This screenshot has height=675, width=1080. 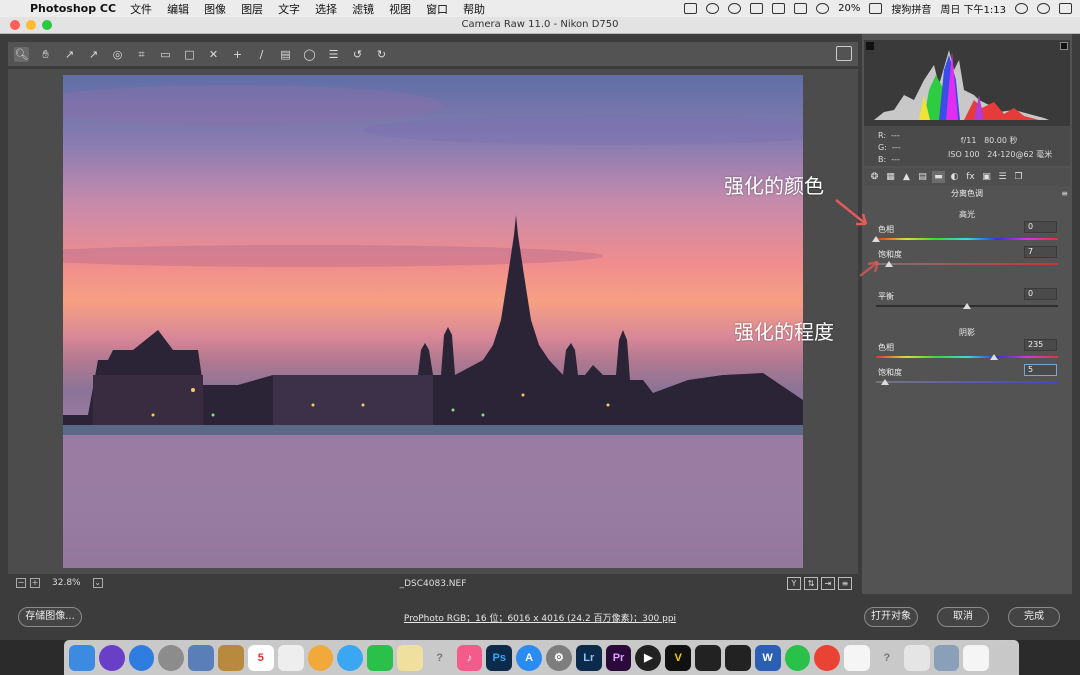 What do you see at coordinates (409, 657) in the screenshot?
I see `dock-textedit-icon` at bounding box center [409, 657].